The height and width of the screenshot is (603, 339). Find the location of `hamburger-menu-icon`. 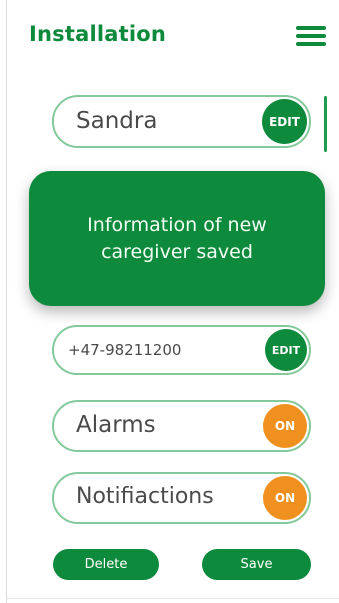

hamburger-menu-icon is located at coordinates (311, 36).